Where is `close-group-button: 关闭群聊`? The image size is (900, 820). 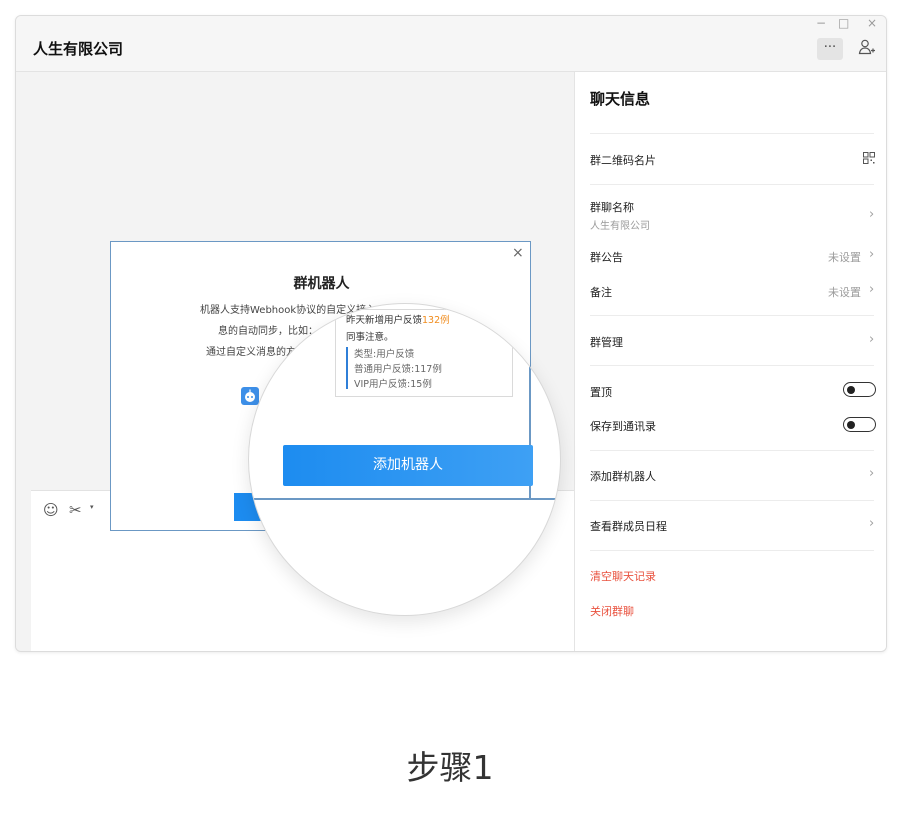 close-group-button: 关闭群聊 is located at coordinates (612, 611).